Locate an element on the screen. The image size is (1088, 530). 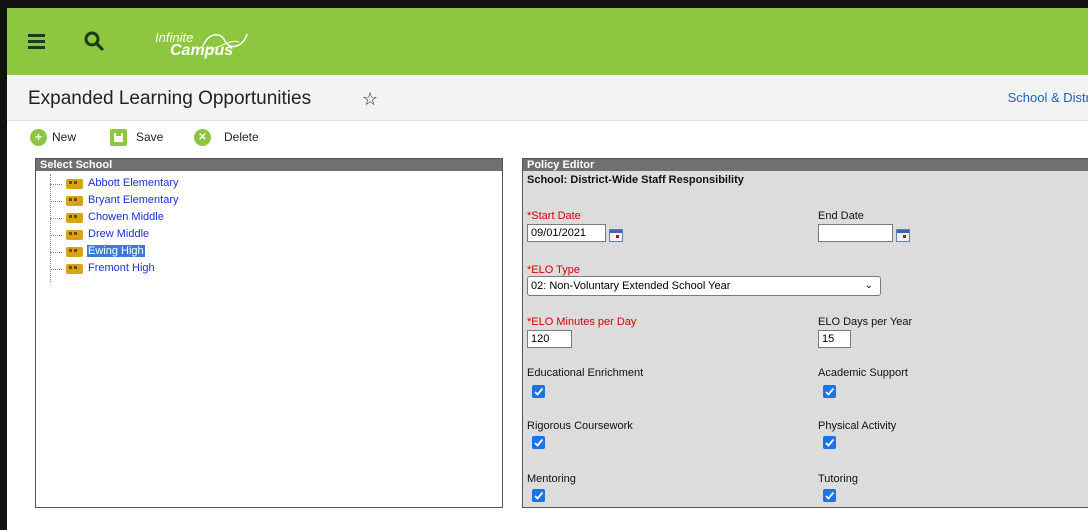
logo-swoosh-icon is located at coordinates (225, 41).